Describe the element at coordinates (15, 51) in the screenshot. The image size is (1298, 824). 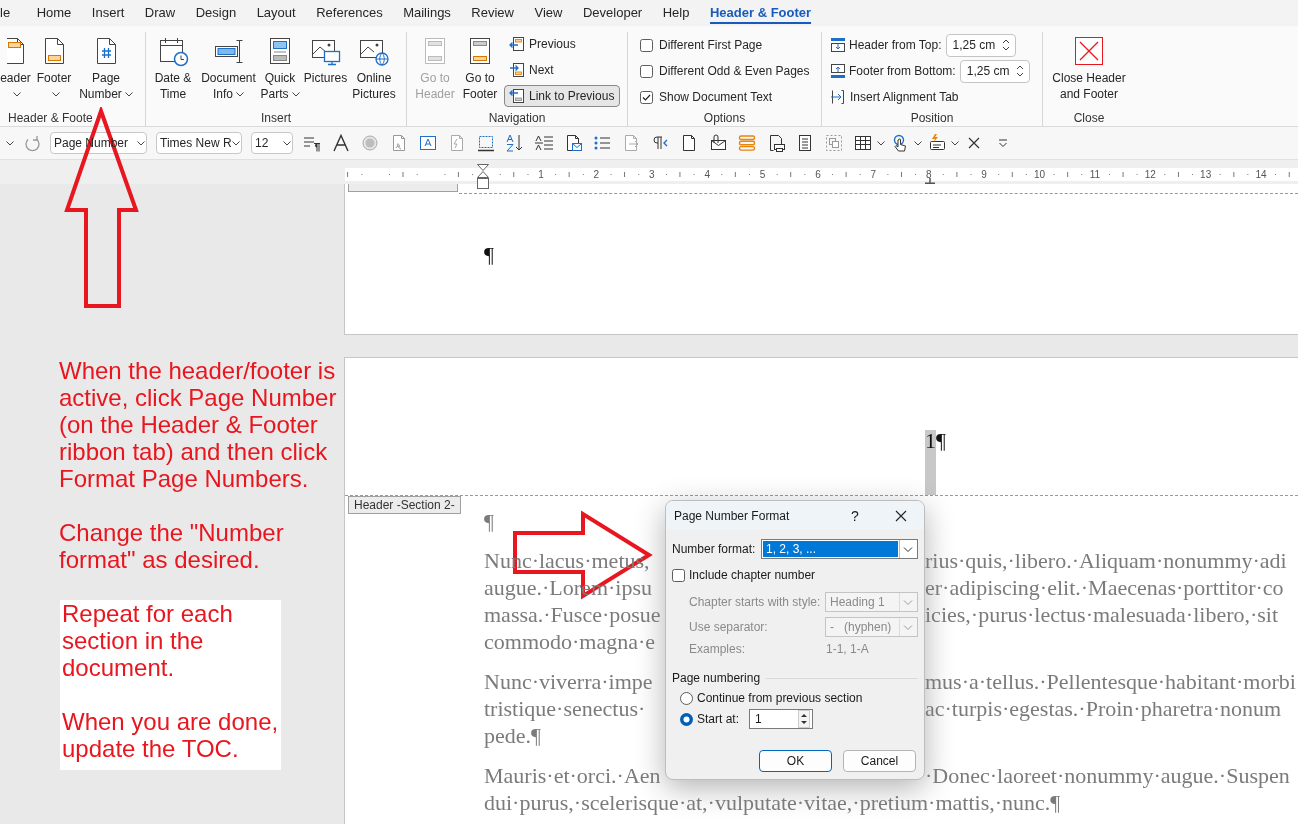
I see `page-header-icon` at that location.